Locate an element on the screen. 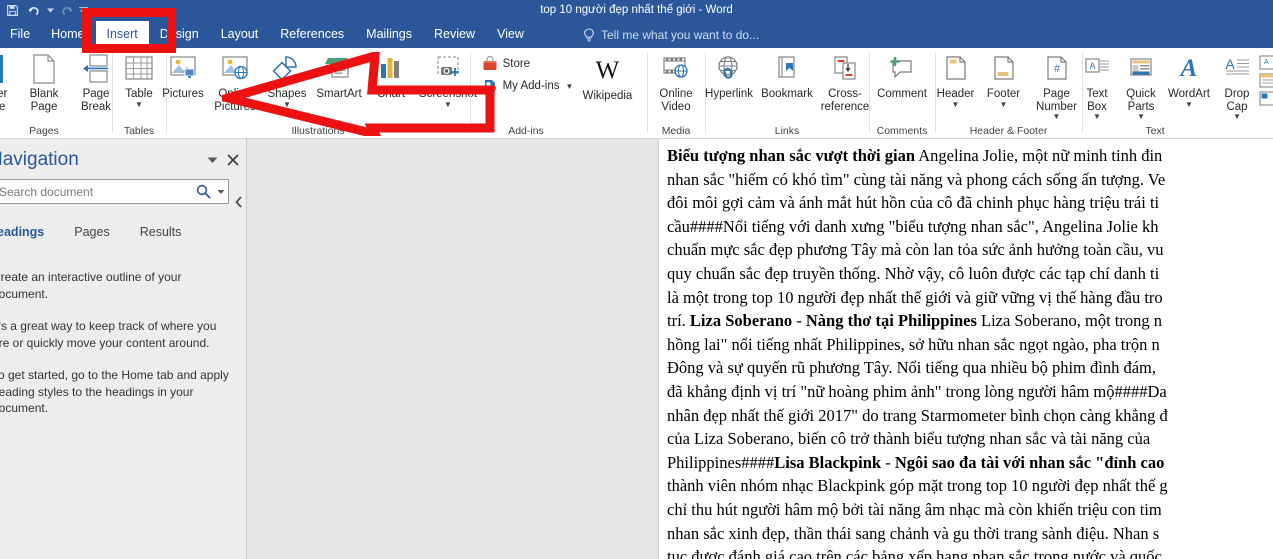  tab-mailings: Mailings is located at coordinates (389, 34).